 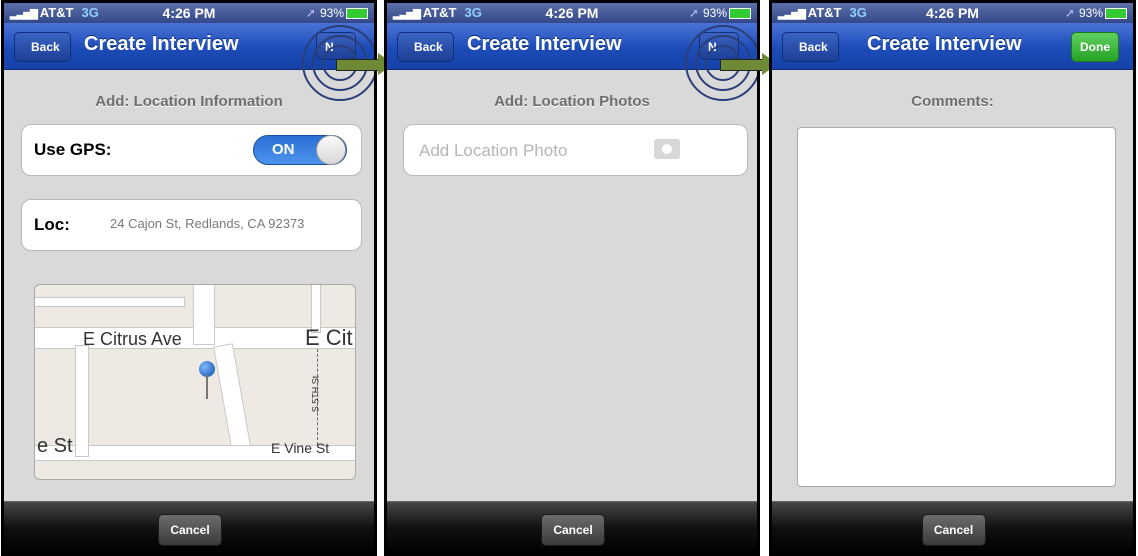 I want to click on navigation-bar: Back Create Interview Done, so click(x=952, y=46).